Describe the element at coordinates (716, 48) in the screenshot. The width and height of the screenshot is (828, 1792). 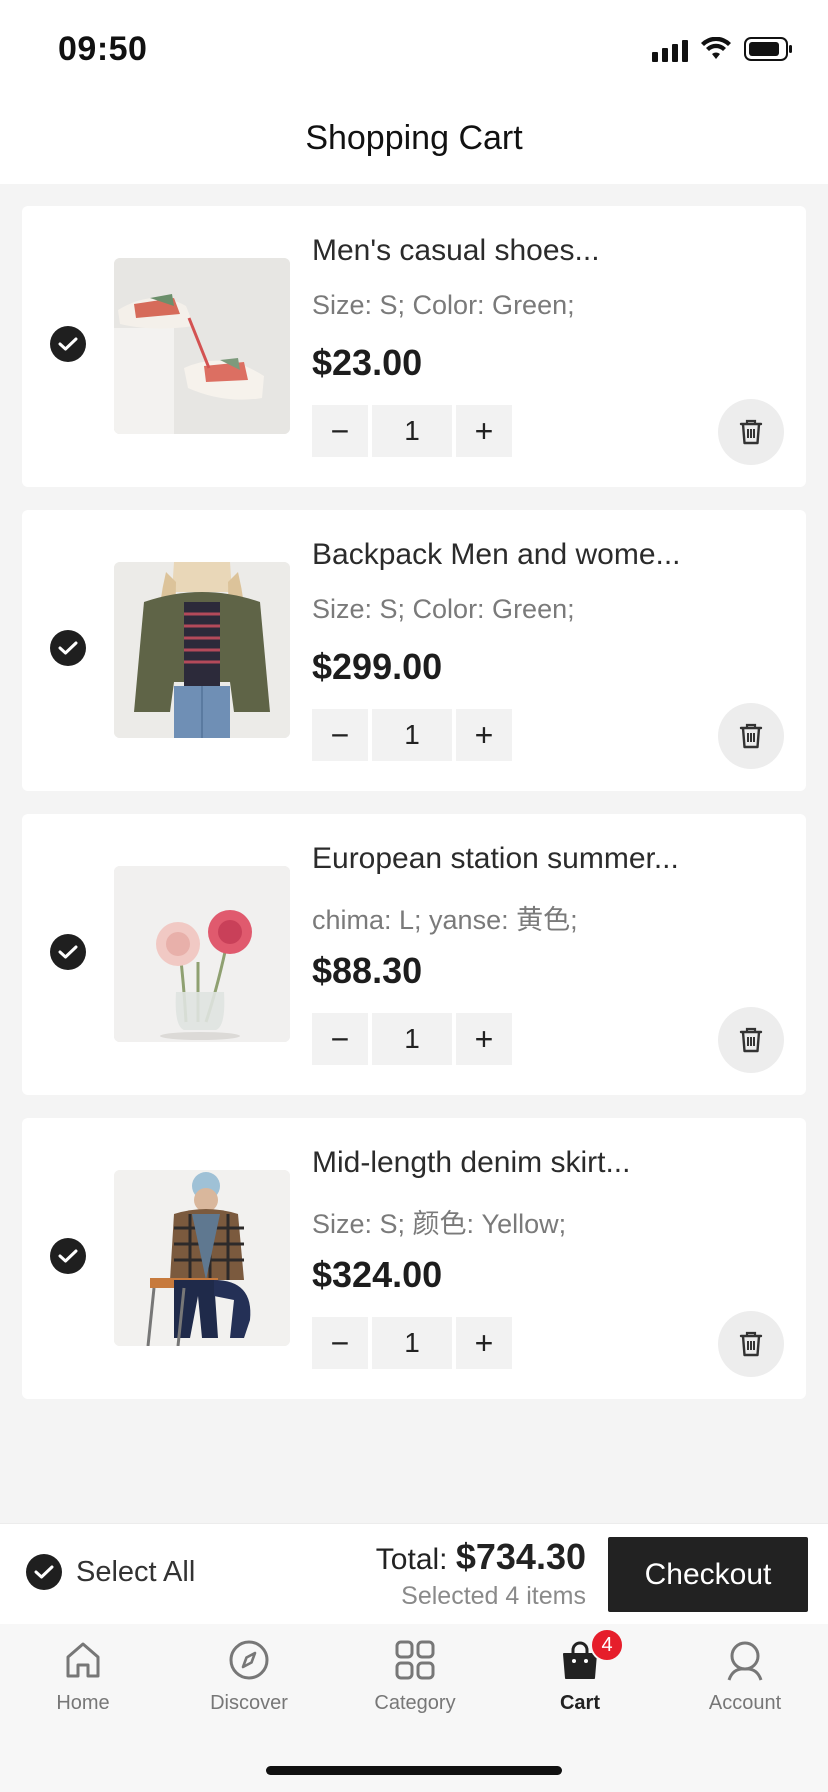
I see `wifi-icon` at that location.